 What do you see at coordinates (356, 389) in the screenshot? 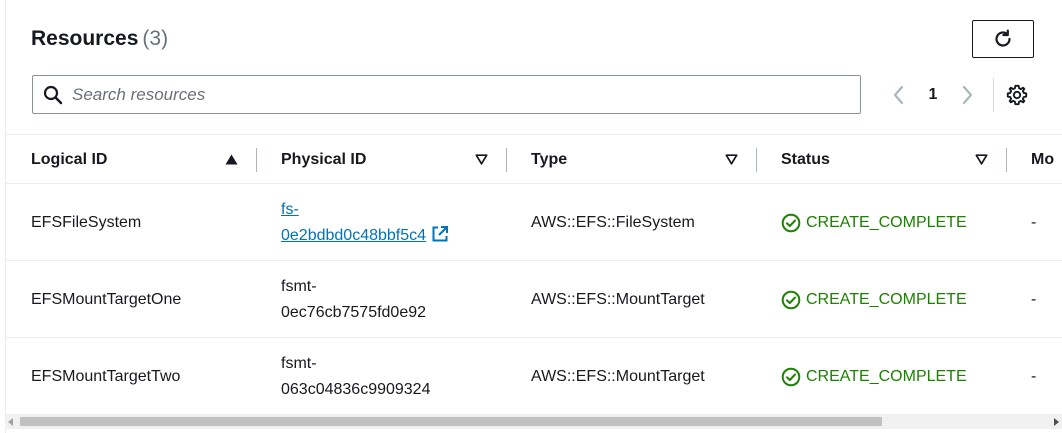
I see `physical-id-text: 063c04836c9909324` at bounding box center [356, 389].